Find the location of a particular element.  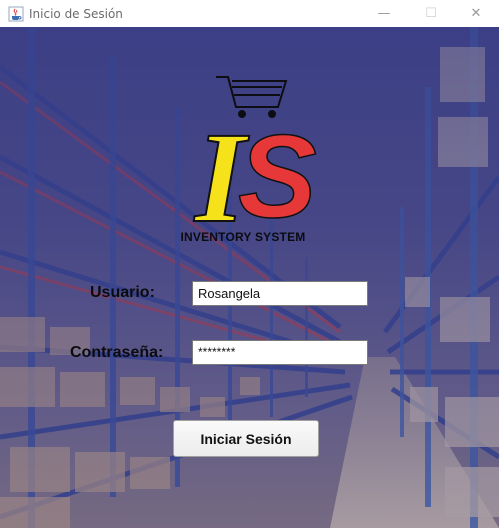

minimize-icon: — is located at coordinates (384, 13).